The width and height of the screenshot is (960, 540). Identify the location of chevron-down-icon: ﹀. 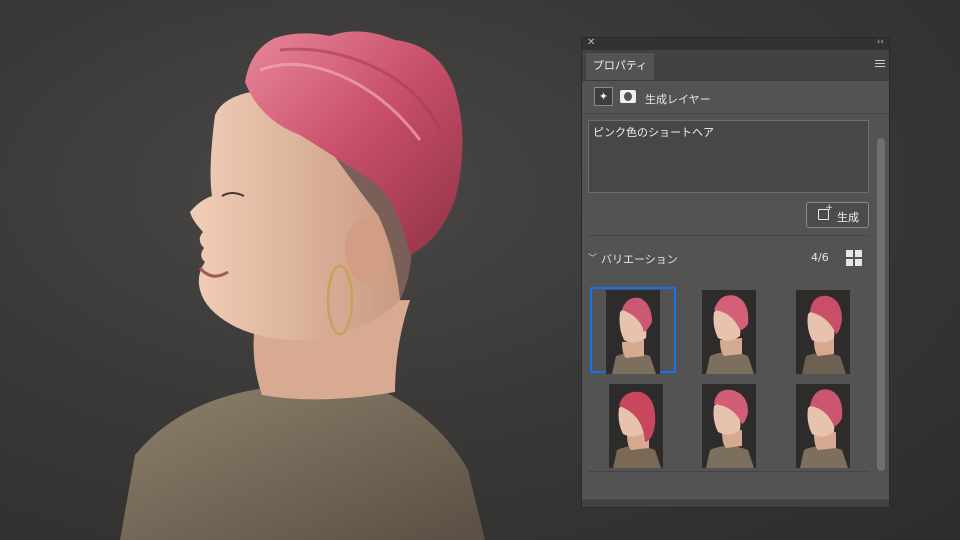
(592, 257).